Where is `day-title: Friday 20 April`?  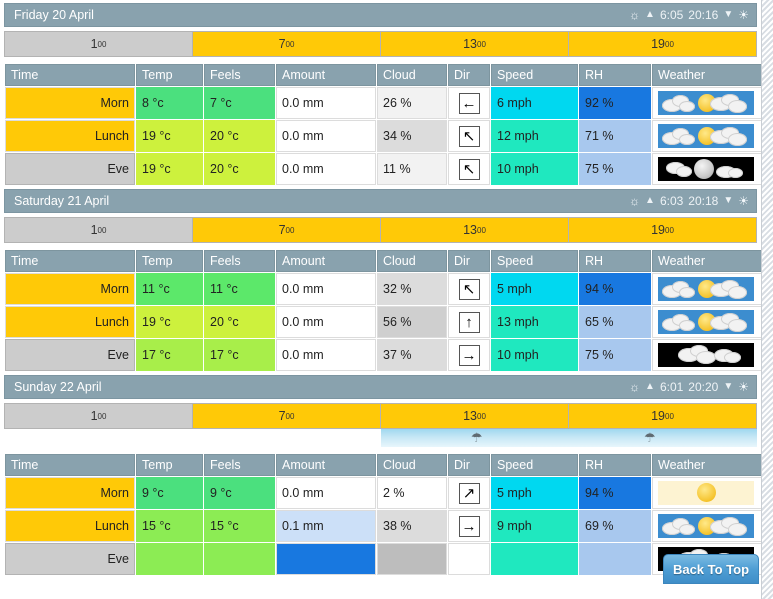 day-title: Friday 20 April is located at coordinates (54, 15).